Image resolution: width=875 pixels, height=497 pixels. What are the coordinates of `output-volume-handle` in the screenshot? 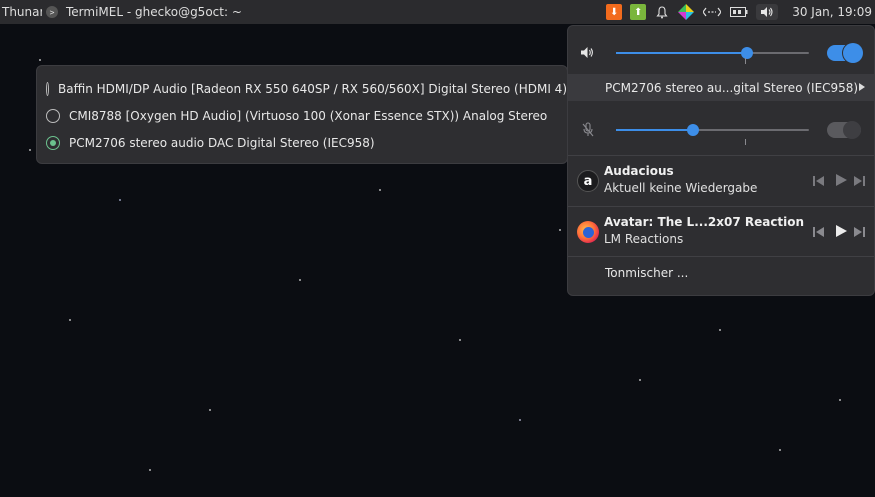 It's located at (747, 53).